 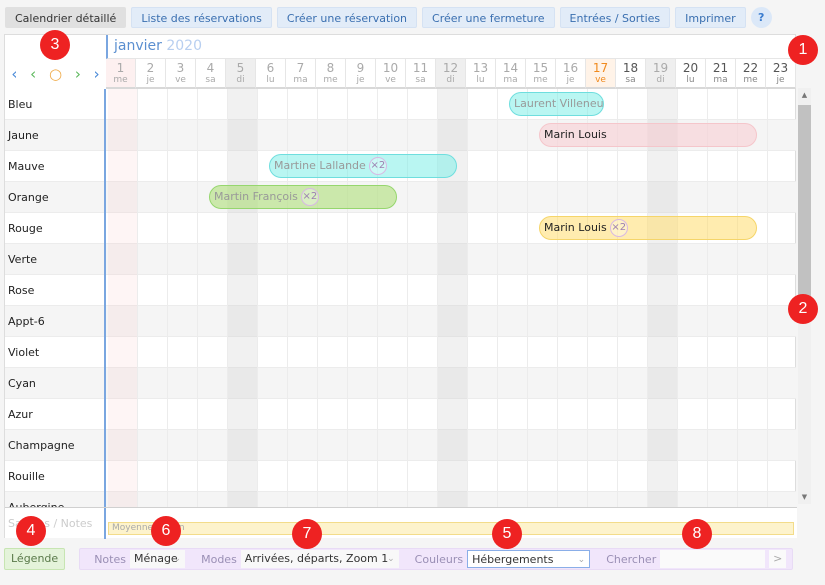 What do you see at coordinates (55, 414) in the screenshot?
I see `room-label: Azur` at bounding box center [55, 414].